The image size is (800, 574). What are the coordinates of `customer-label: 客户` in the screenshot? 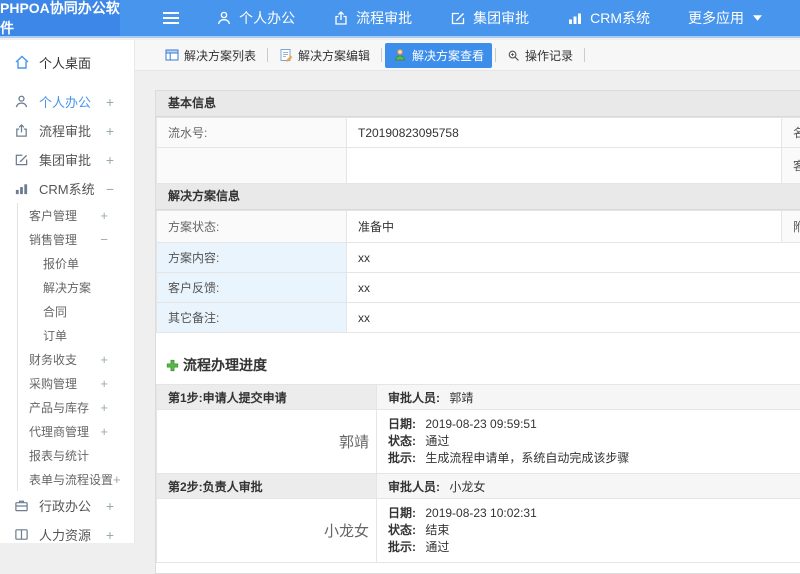 It's located at (791, 166).